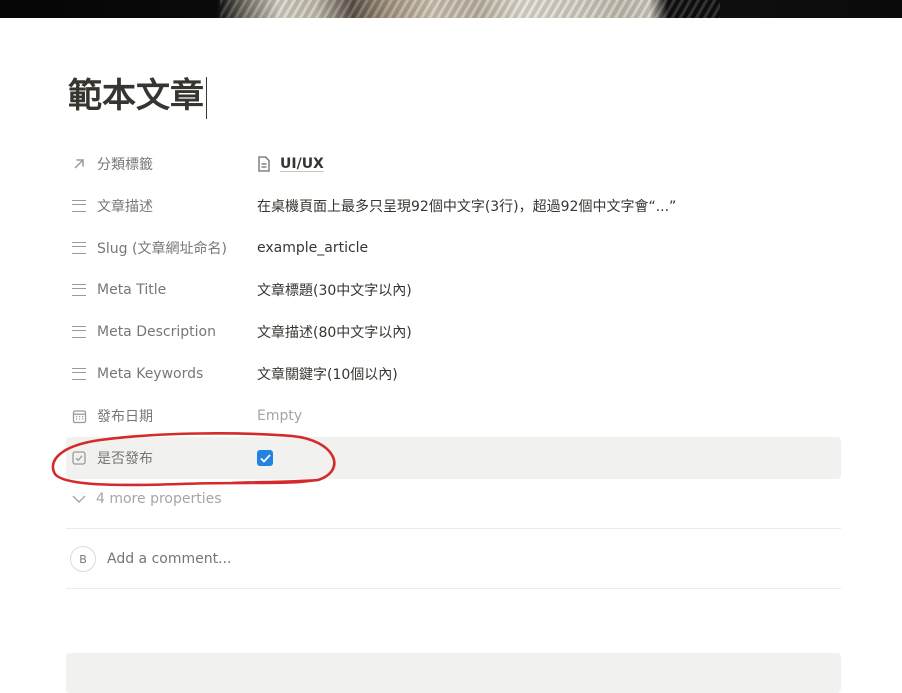 This screenshot has width=902, height=693. I want to click on more-properties-label: 4 more properties, so click(159, 499).